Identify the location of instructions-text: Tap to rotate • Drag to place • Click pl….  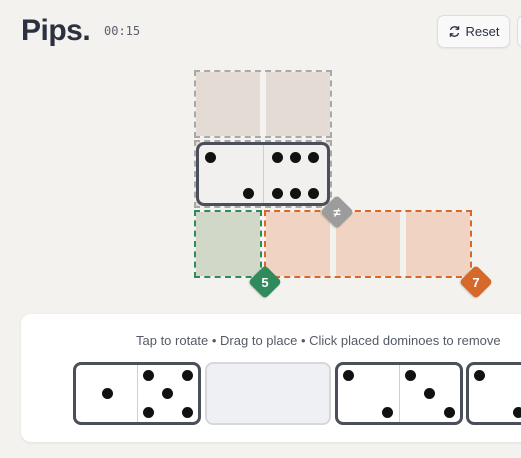
(318, 340).